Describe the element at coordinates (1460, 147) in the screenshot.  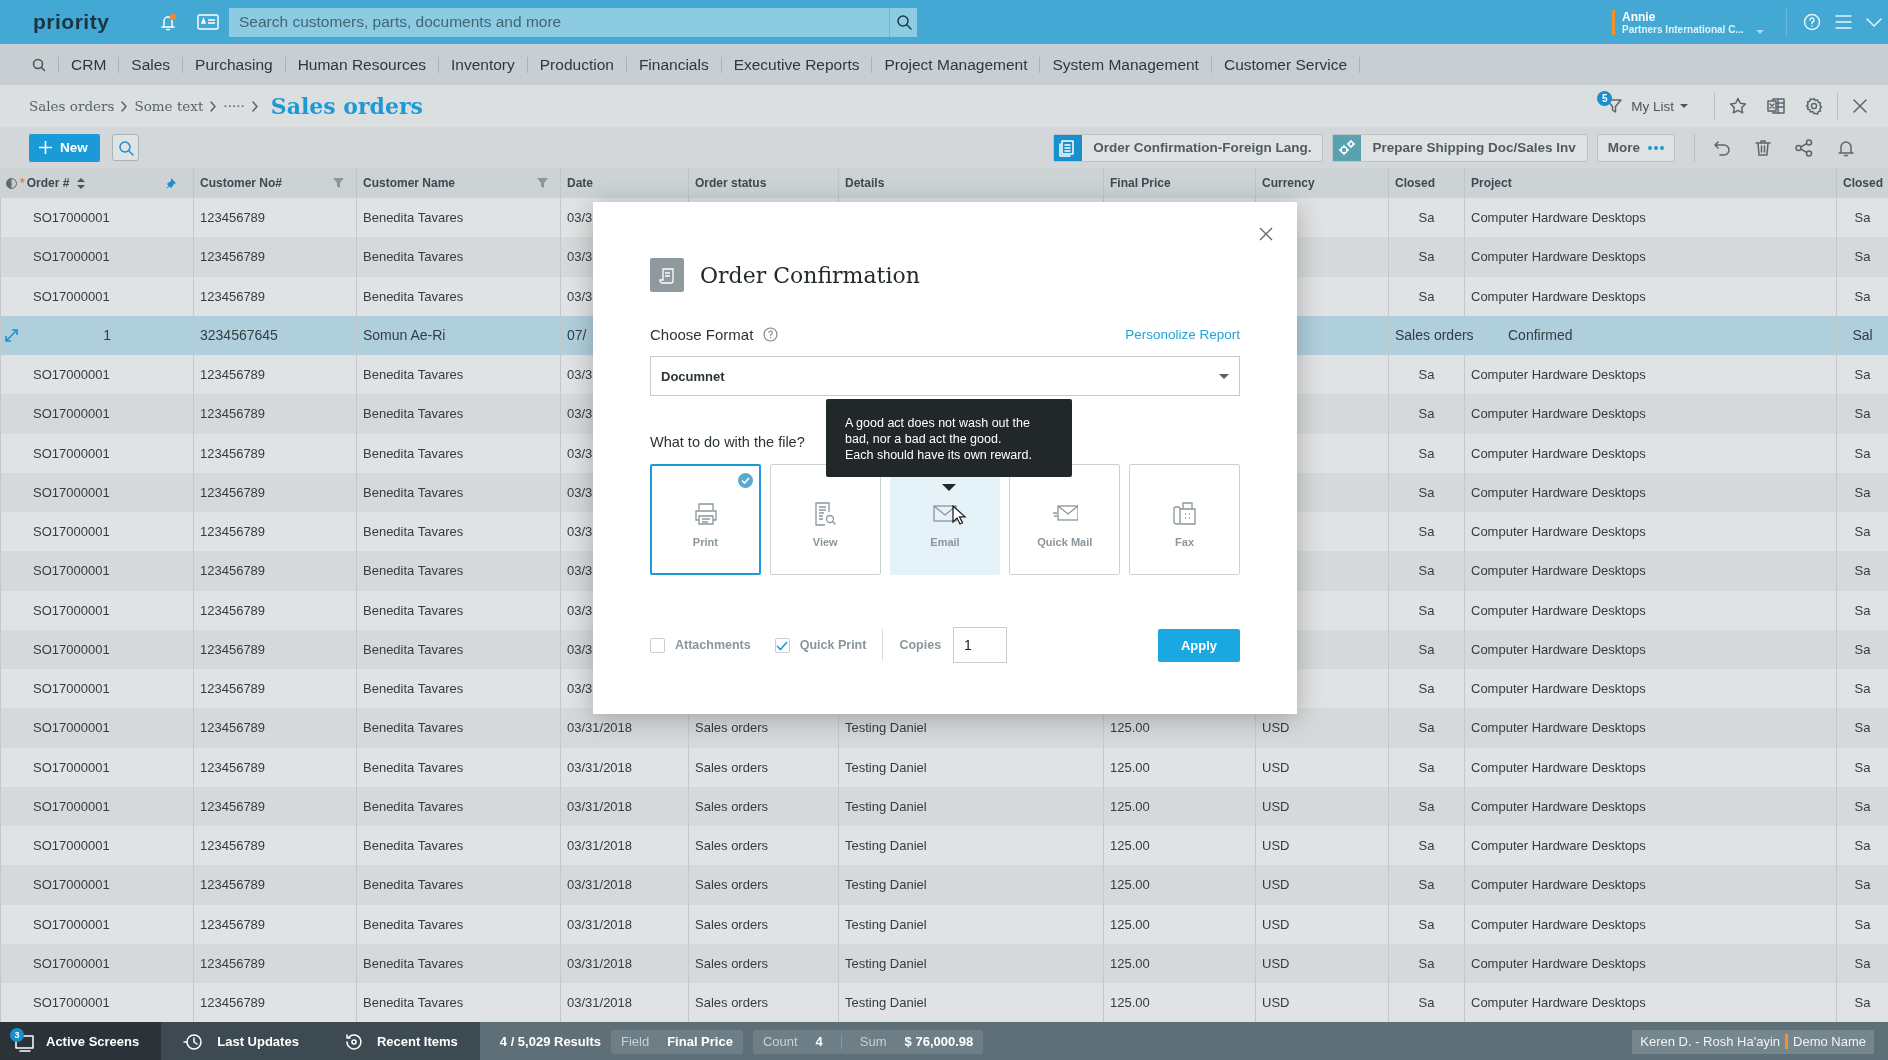
I see `action-button: Prepare Shipping Doc/Sales Inv` at that location.